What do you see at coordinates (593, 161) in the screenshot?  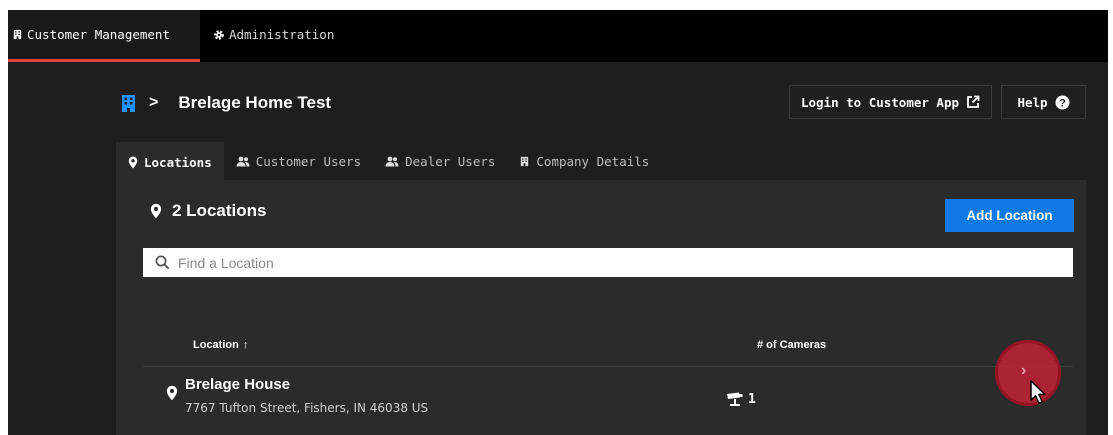 I see `tab-company-details-label: Company Details` at bounding box center [593, 161].